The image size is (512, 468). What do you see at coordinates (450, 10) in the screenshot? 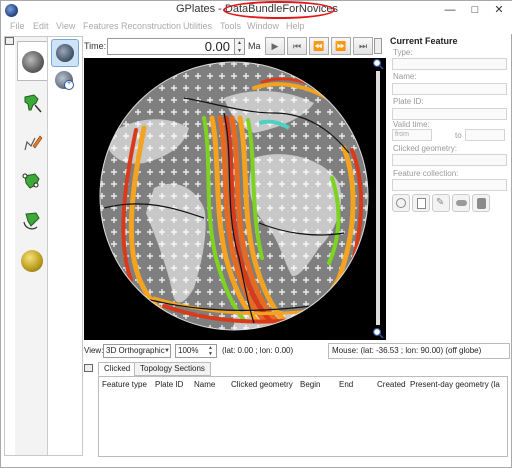
I see `minimize-button: —` at bounding box center [450, 10].